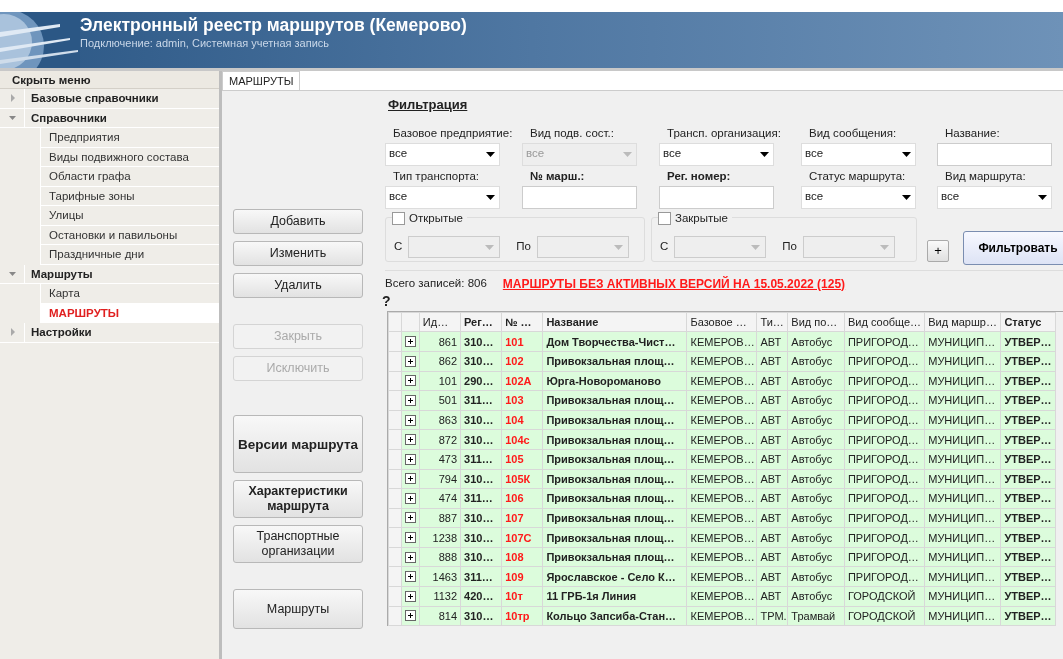  I want to click on hide-menu-link: Скрыть меню, so click(109, 80).